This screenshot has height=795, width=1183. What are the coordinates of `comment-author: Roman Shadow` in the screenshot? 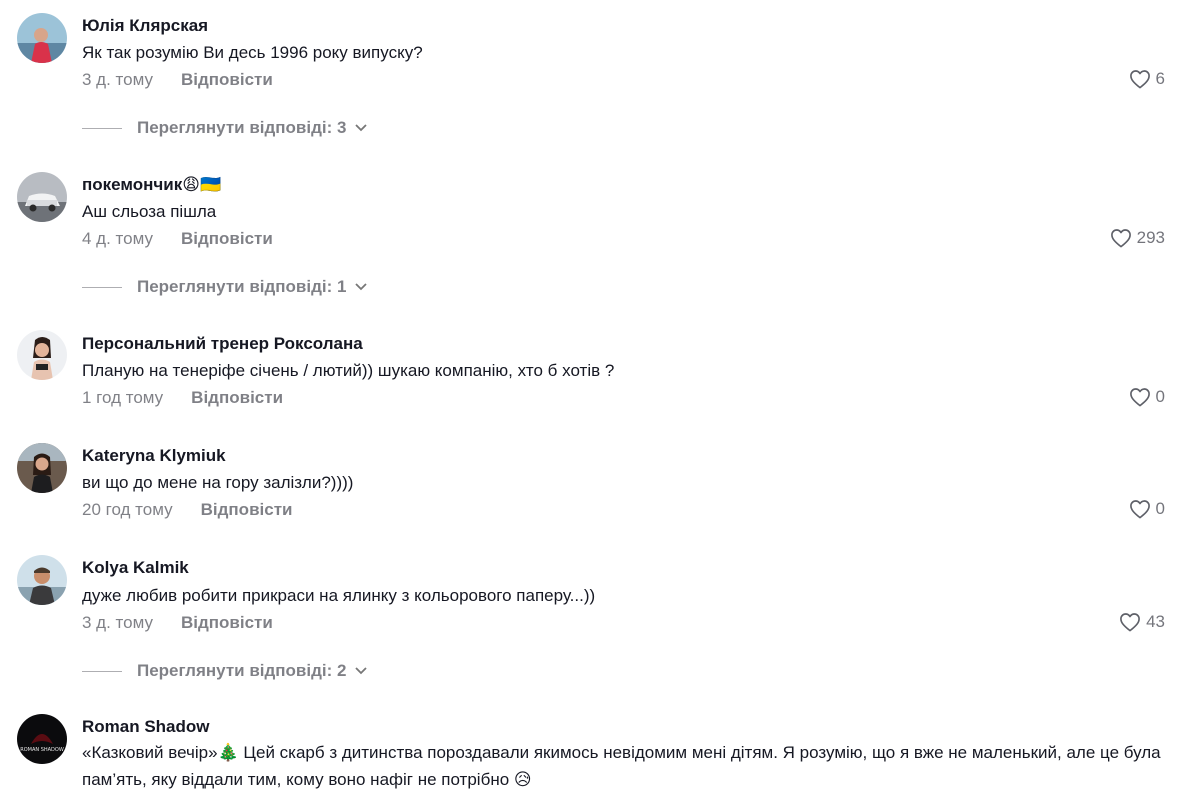 It's located at (146, 727).